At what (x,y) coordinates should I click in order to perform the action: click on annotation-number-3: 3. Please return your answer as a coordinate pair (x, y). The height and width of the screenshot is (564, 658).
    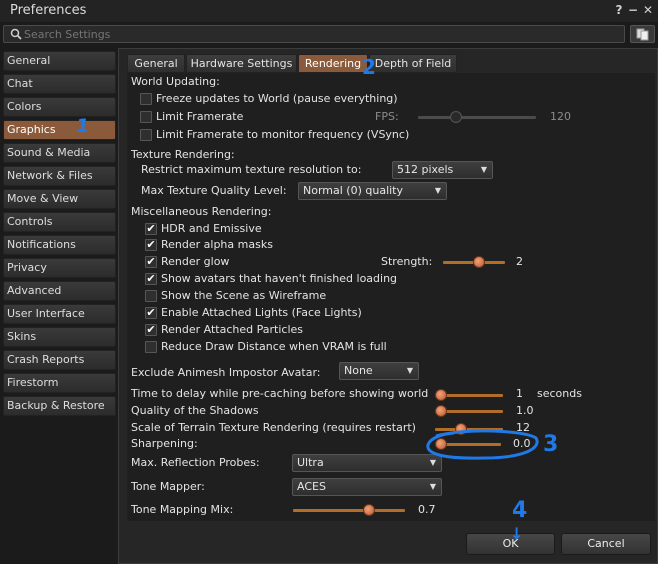
    Looking at the image, I should click on (551, 444).